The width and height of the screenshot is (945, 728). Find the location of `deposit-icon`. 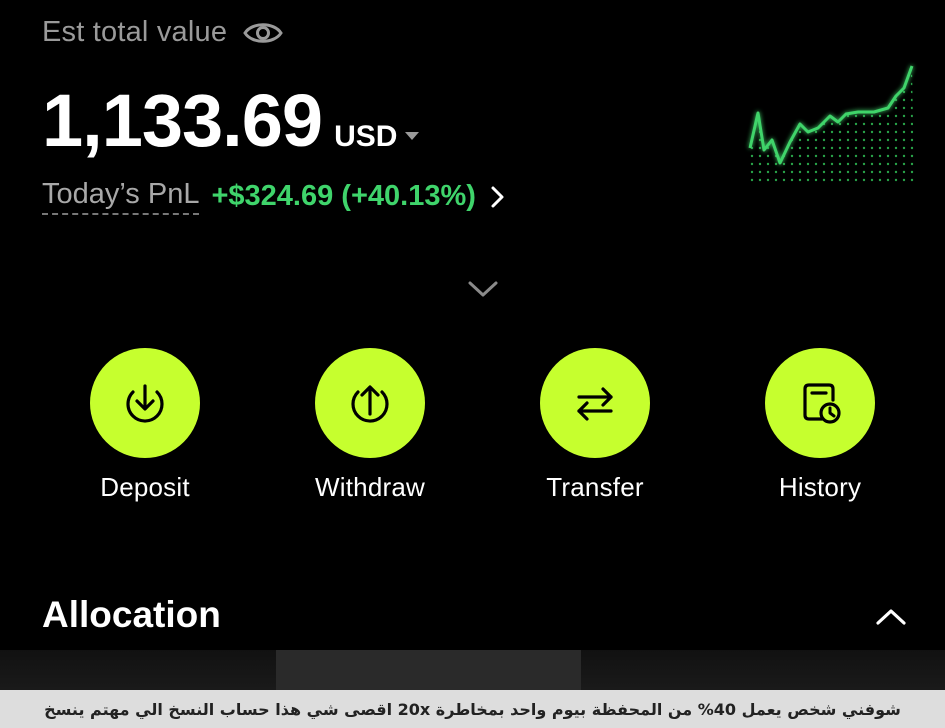

deposit-icon is located at coordinates (145, 403).